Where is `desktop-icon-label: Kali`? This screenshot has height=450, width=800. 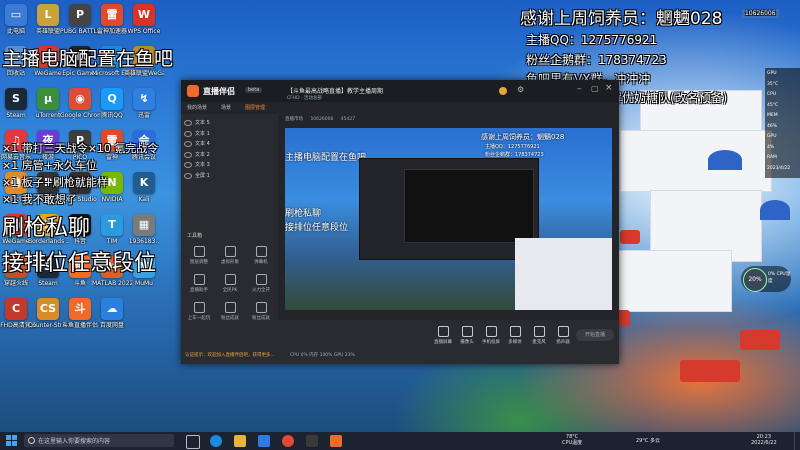
desktop-icon-label: Kali is located at coordinates (144, 199).